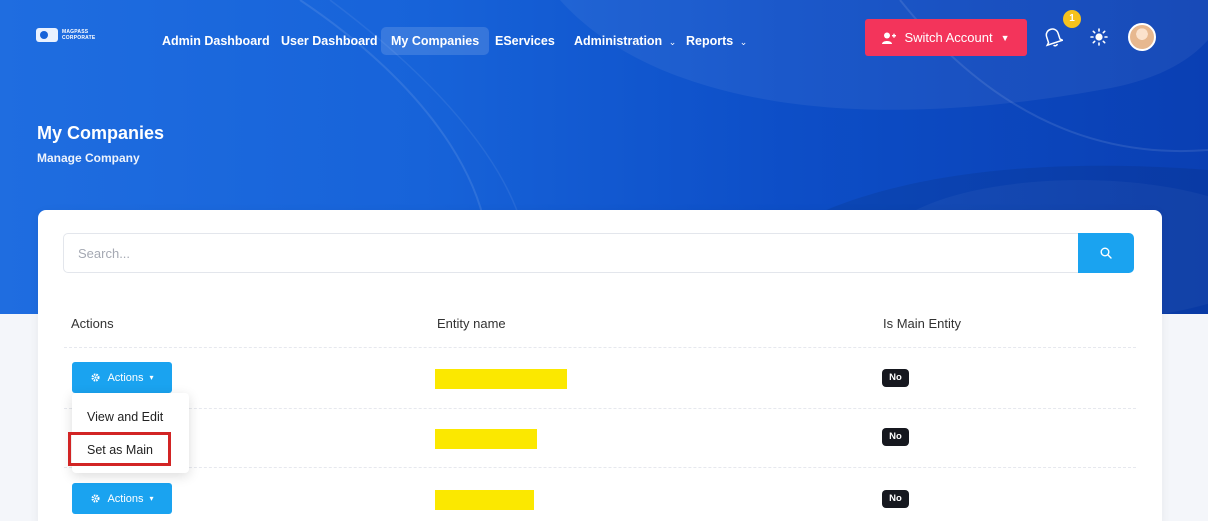  Describe the element at coordinates (47, 35) in the screenshot. I see `logo-mark-icon` at that location.